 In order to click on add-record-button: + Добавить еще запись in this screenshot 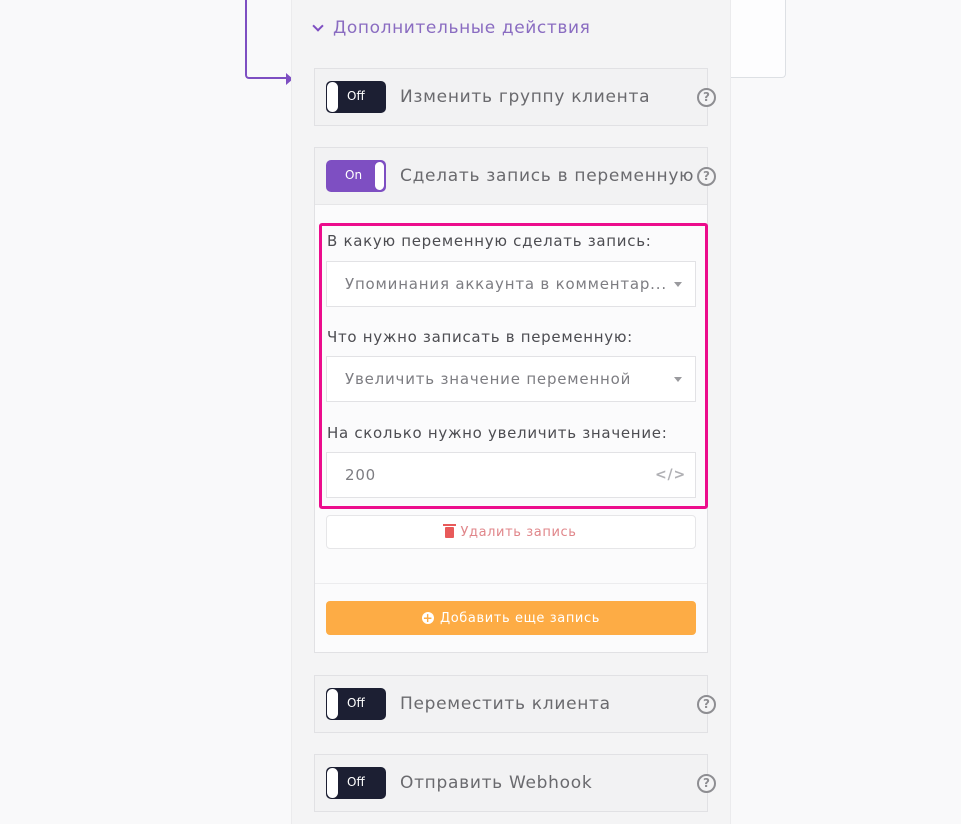, I will do `click(511, 618)`.